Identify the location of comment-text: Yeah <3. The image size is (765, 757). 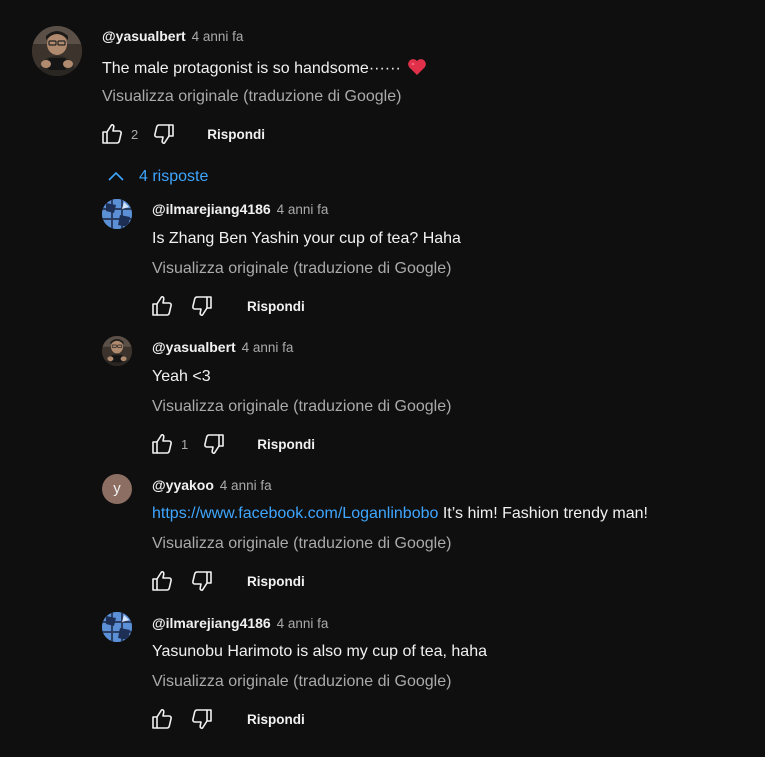
(181, 376).